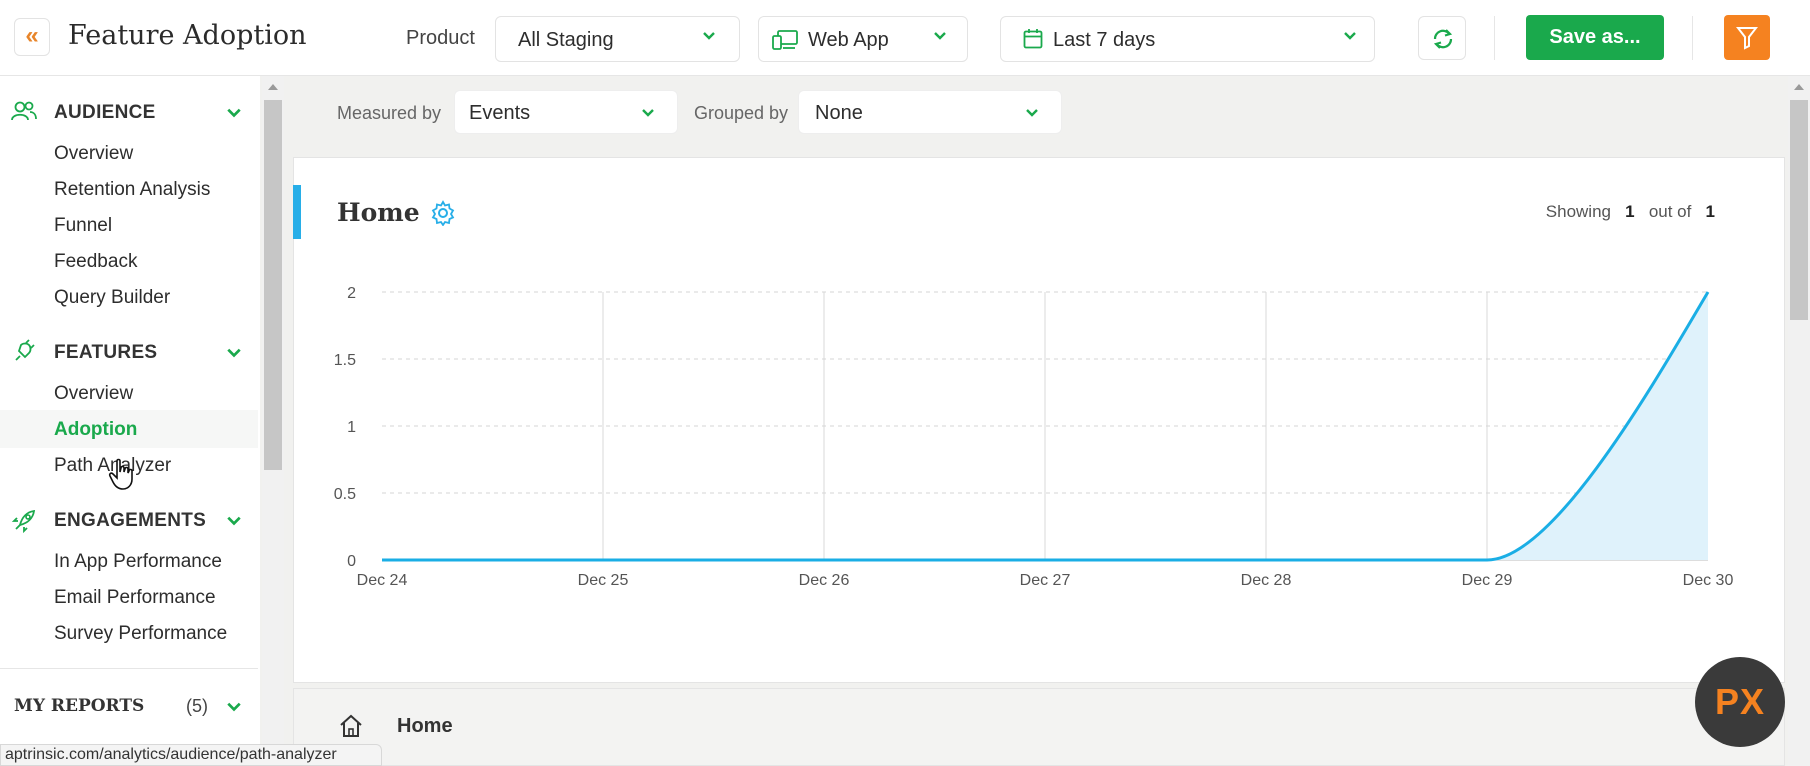 This screenshot has width=1810, height=766. I want to click on sidebar-scrollbar-thumb, so click(273, 285).